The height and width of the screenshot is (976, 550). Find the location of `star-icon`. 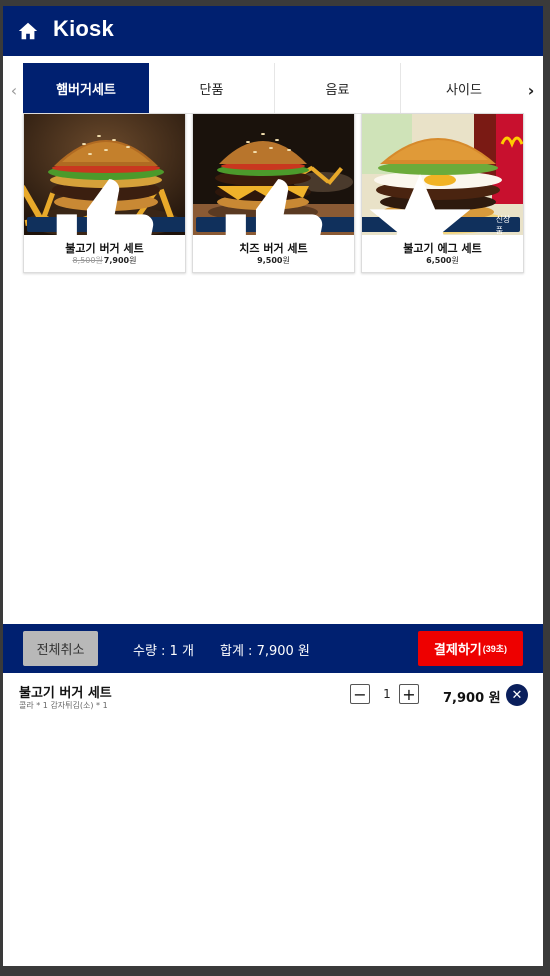

star-icon is located at coordinates (420, 204).